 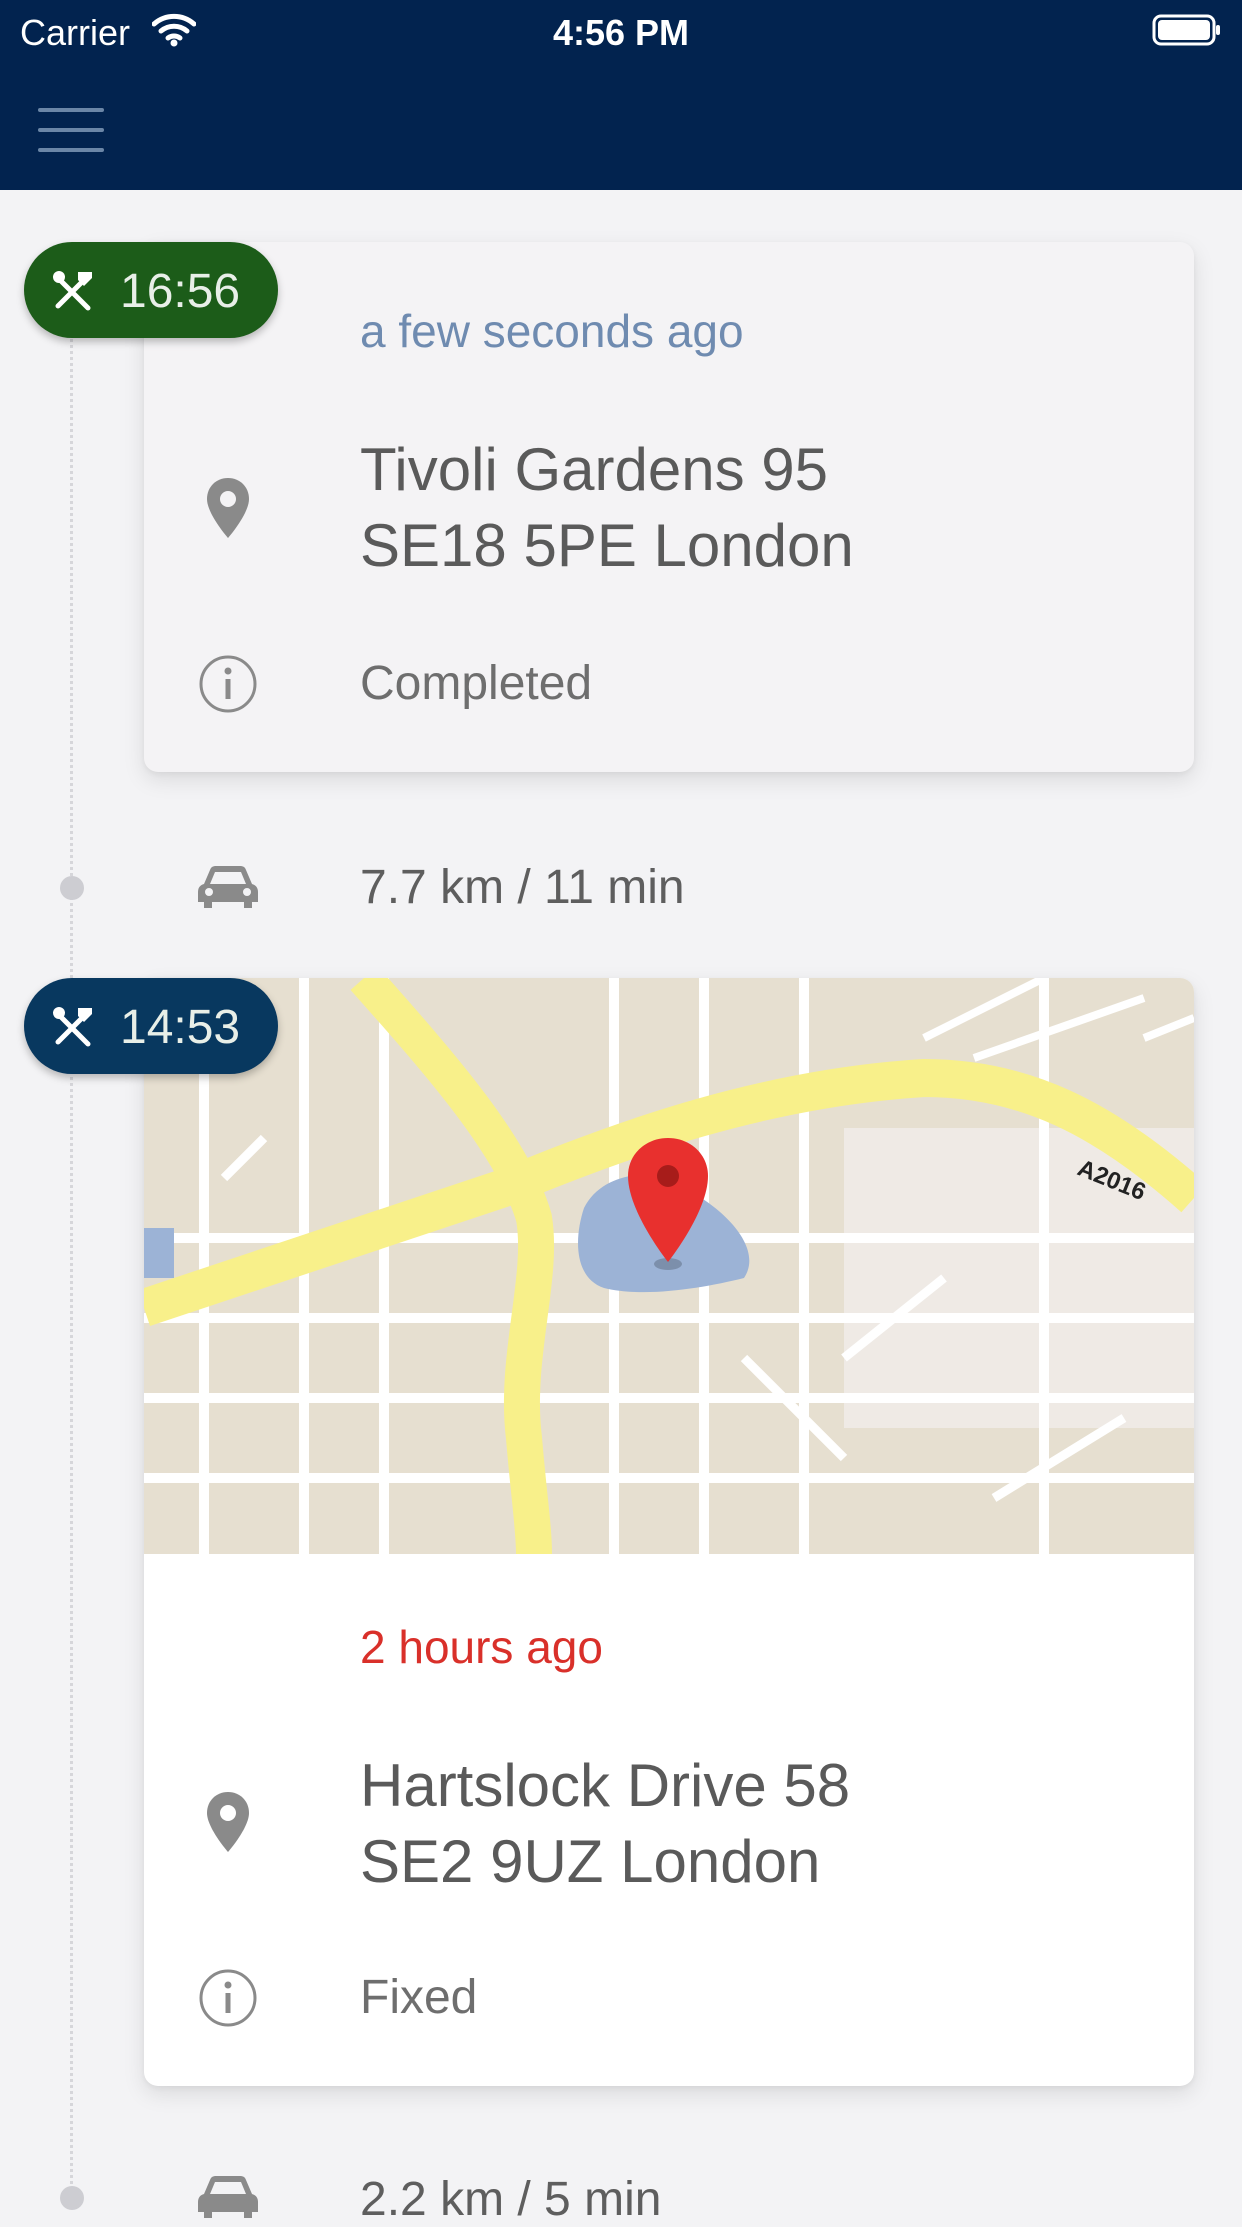 What do you see at coordinates (71, 1229) in the screenshot?
I see `timeline-line` at bounding box center [71, 1229].